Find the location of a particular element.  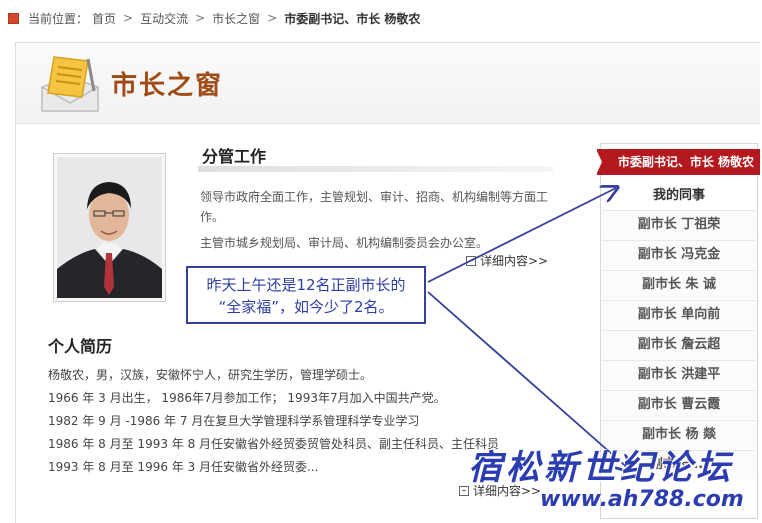

colleague-link: 副市长 曹云霞 is located at coordinates (679, 404).